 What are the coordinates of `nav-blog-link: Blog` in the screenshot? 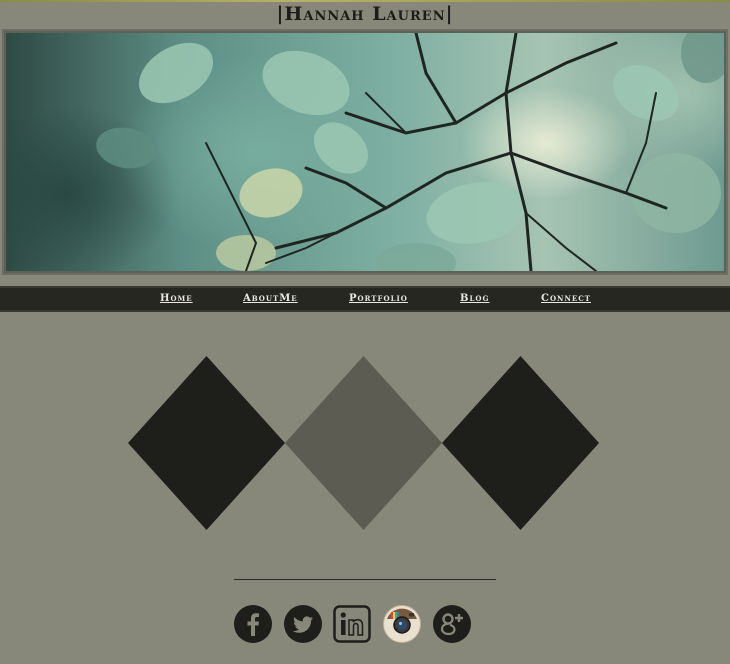 It's located at (474, 298).